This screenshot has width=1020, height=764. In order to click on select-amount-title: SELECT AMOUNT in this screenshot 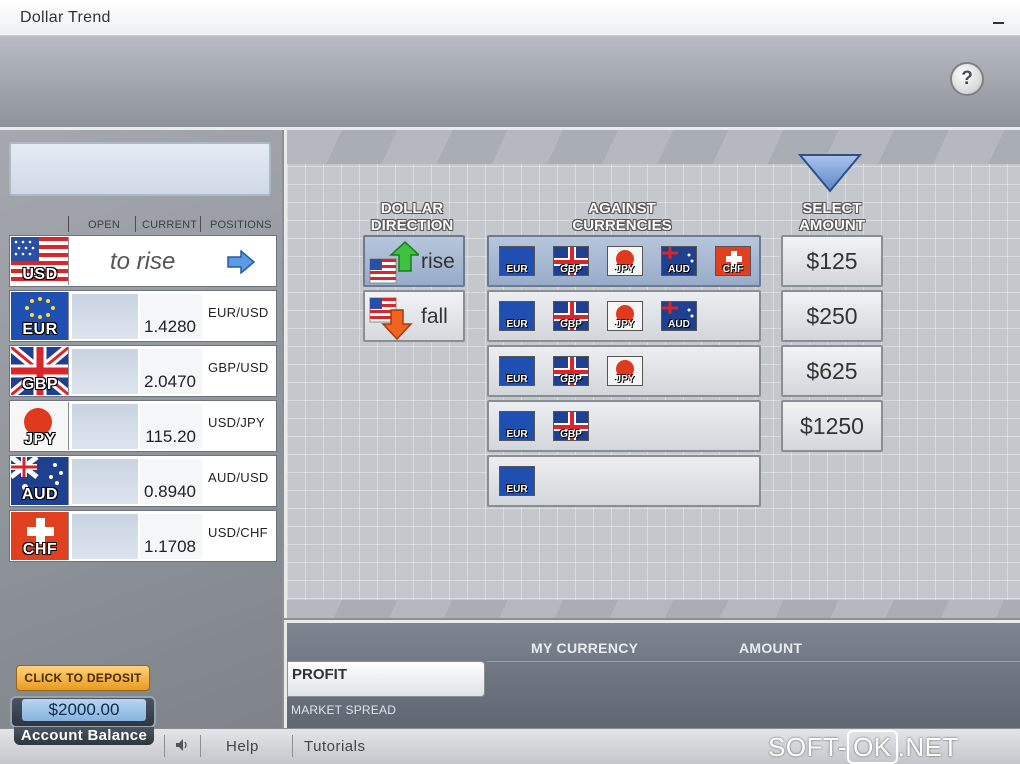, I will do `click(832, 217)`.